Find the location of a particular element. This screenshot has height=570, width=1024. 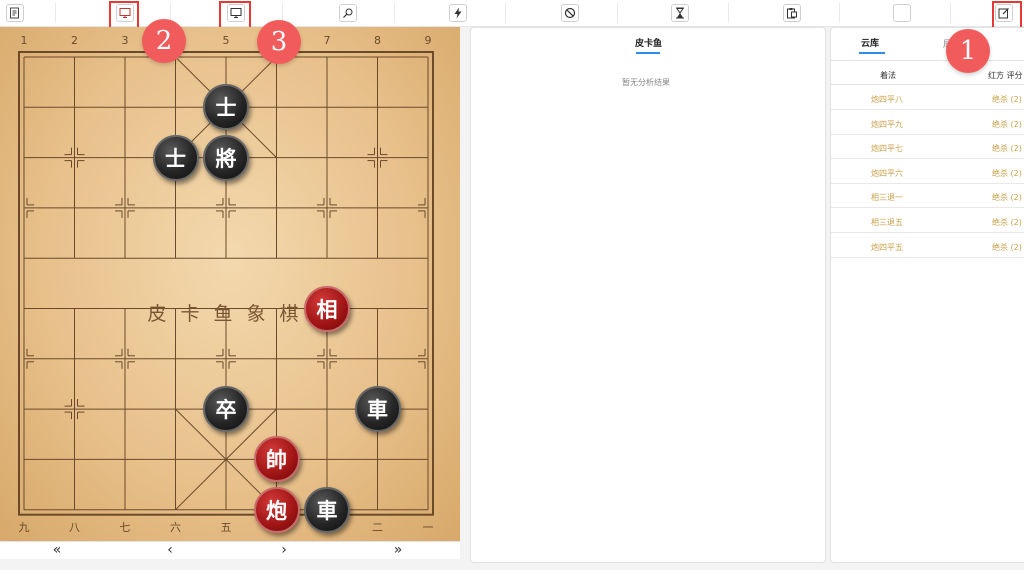

timer-button is located at coordinates (680, 13).